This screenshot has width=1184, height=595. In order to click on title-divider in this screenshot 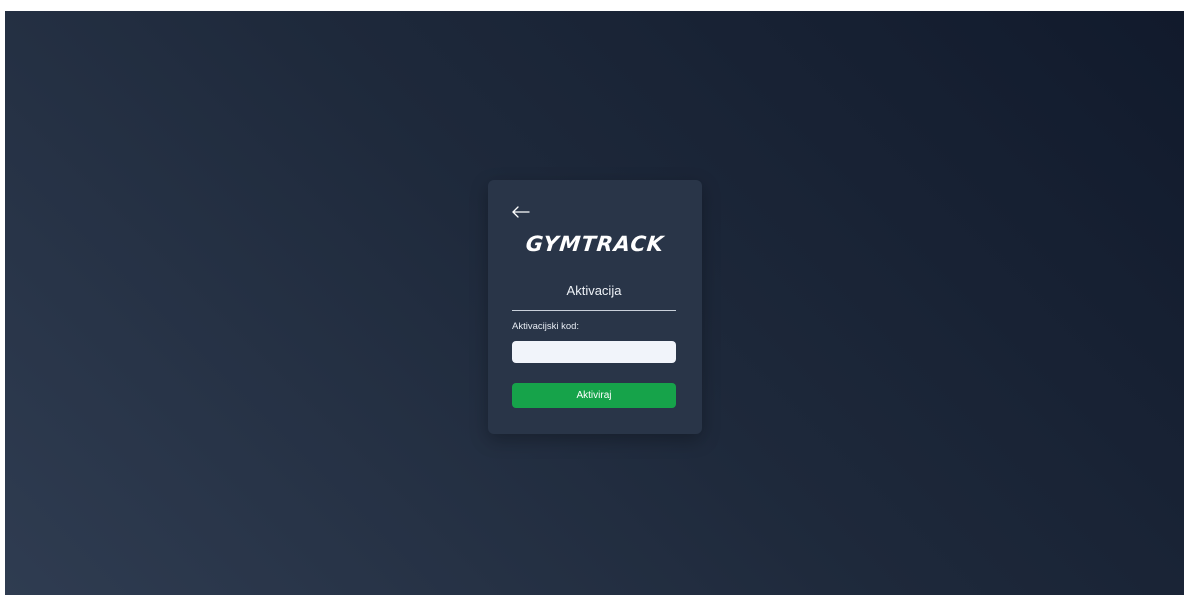, I will do `click(594, 310)`.